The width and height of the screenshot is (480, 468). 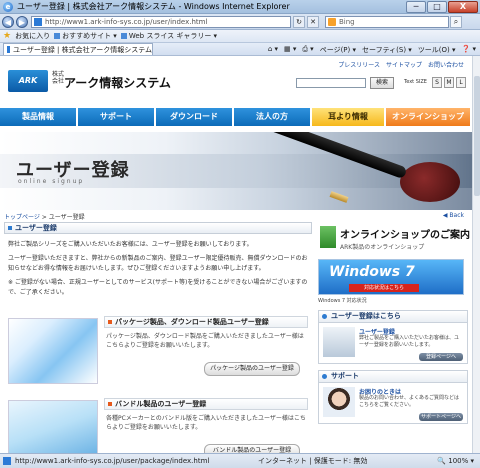 What do you see at coordinates (206, 404) in the screenshot?
I see `card-title: バンドル製品のユーザー登録` at bounding box center [206, 404].